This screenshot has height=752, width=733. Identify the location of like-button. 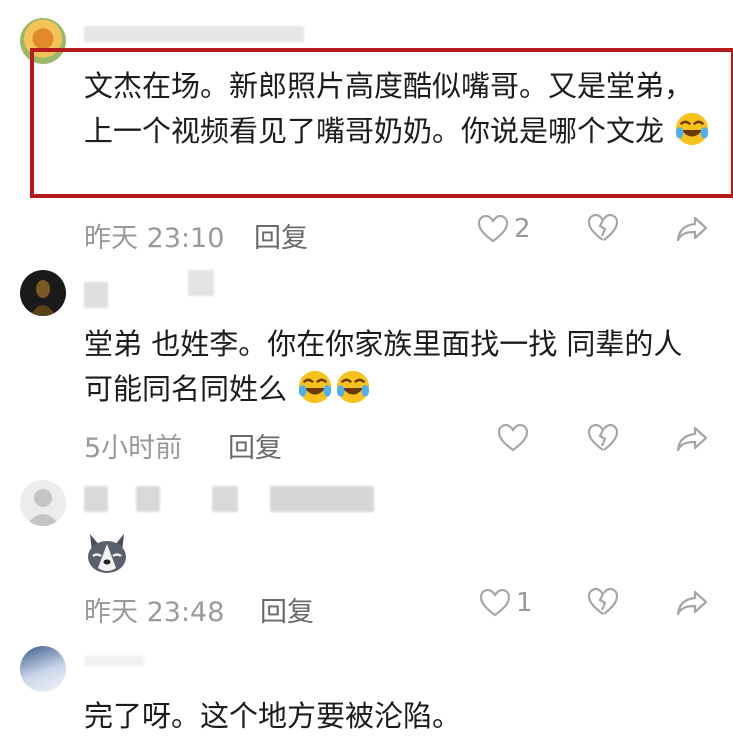
(513, 438).